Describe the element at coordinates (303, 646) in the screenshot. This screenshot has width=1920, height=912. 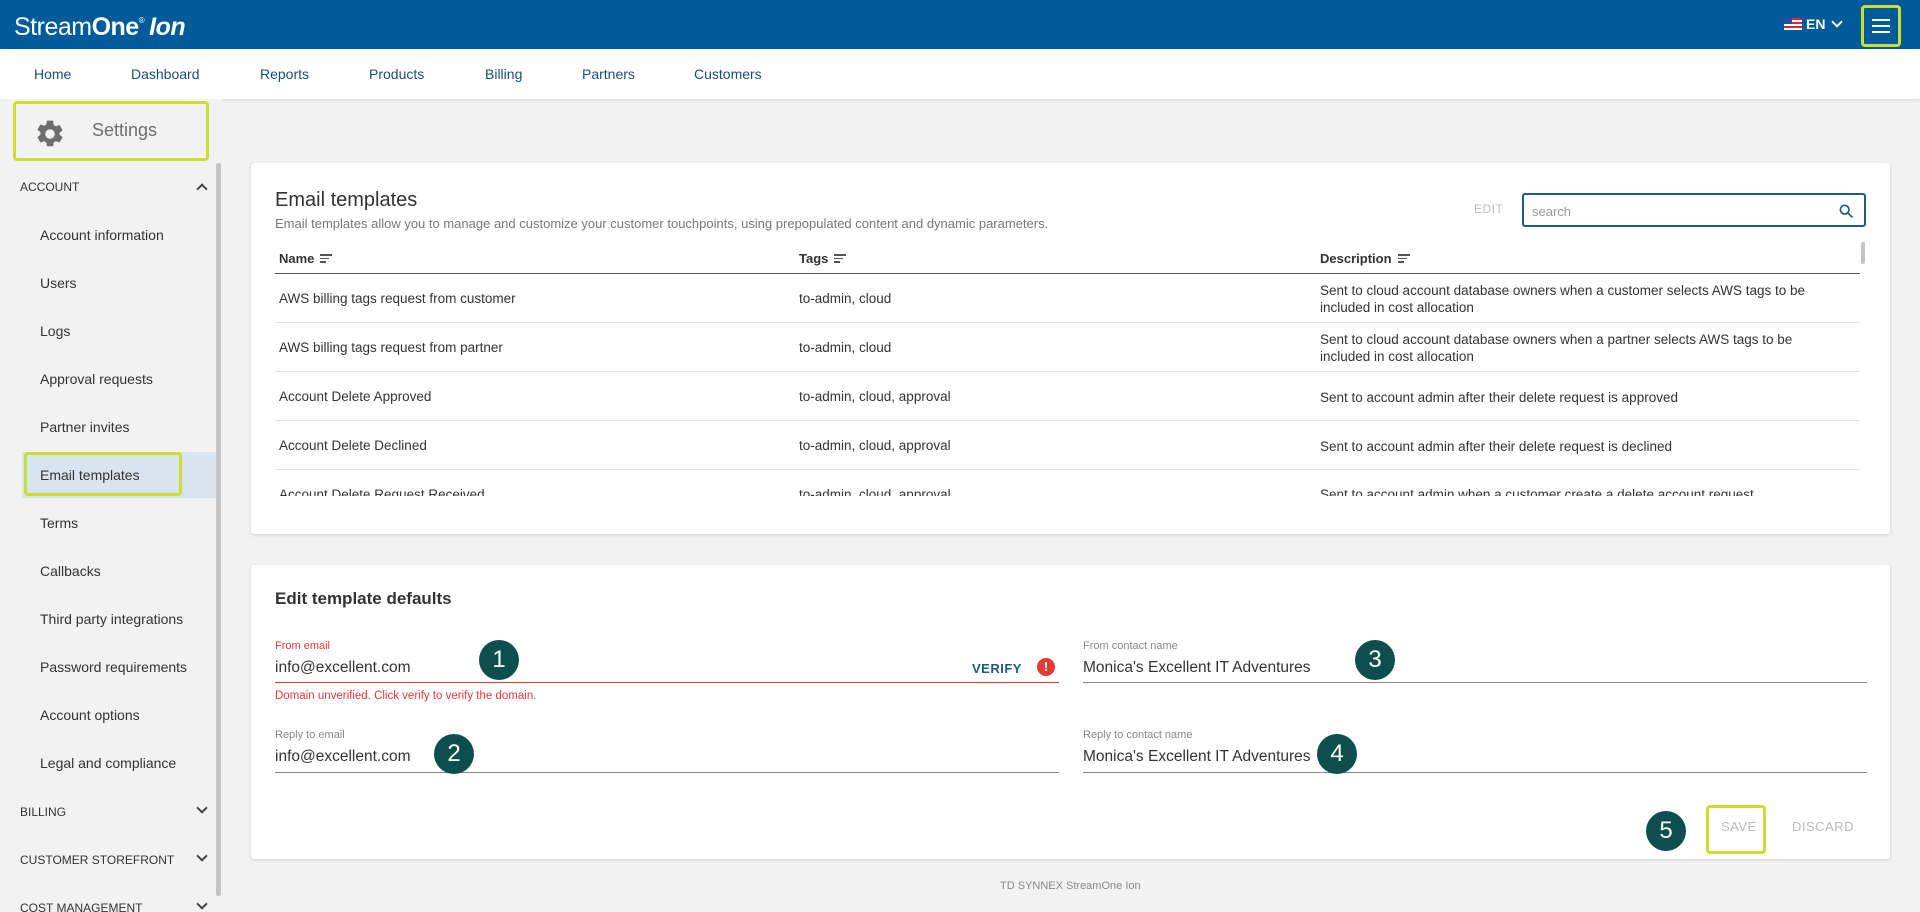
I see `from-email-label: From email` at that location.